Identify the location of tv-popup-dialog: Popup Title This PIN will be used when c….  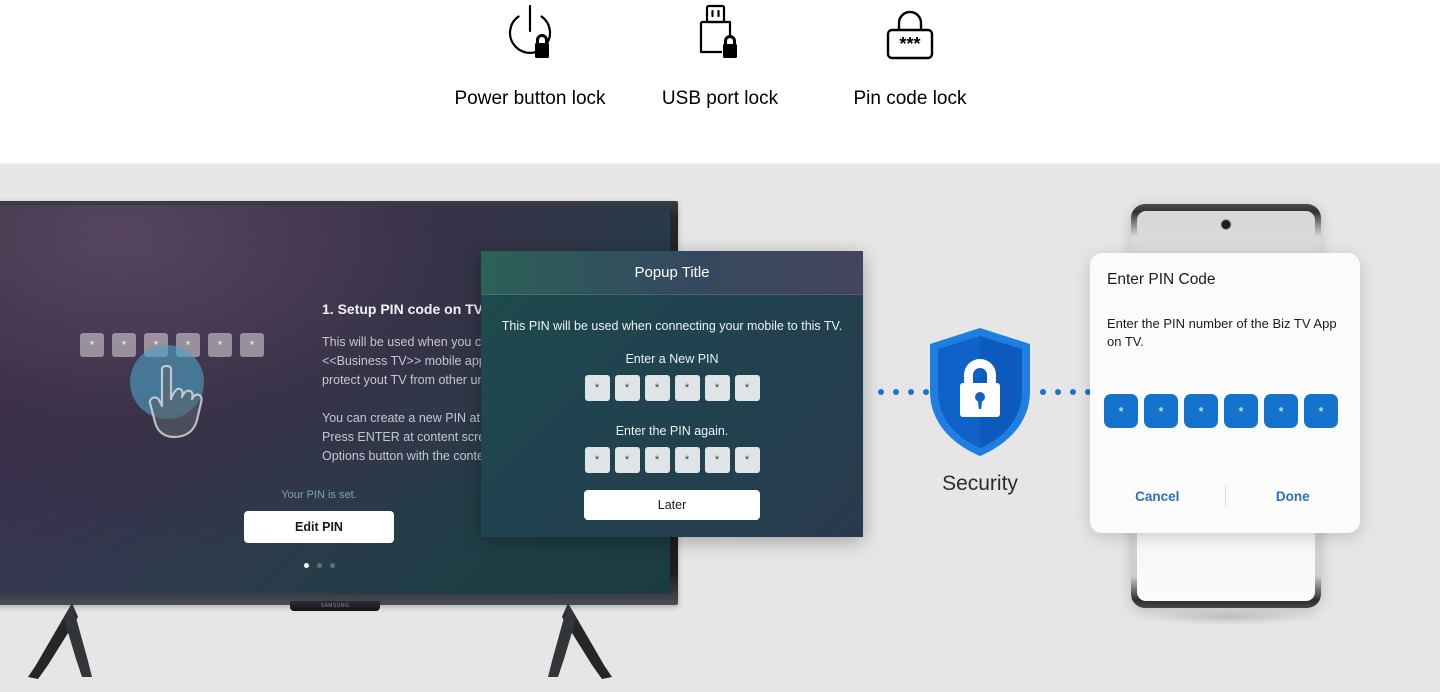
(672, 394).